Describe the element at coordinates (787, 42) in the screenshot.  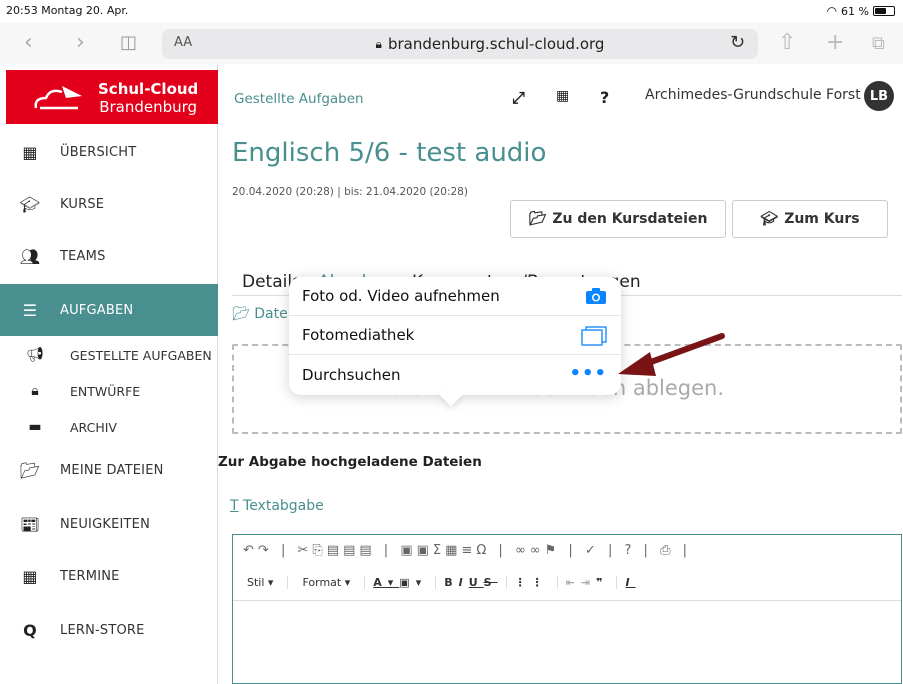
I see `share-icon: ⇧` at that location.